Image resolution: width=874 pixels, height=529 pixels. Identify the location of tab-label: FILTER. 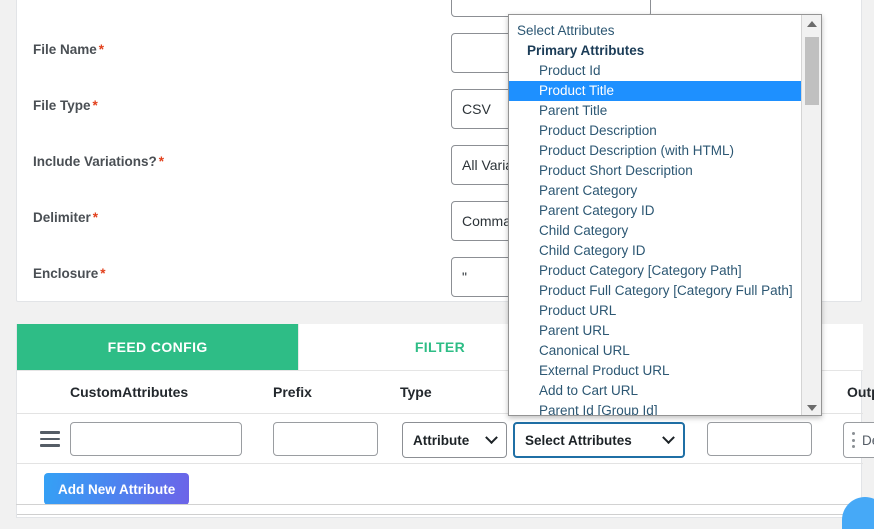
(440, 347).